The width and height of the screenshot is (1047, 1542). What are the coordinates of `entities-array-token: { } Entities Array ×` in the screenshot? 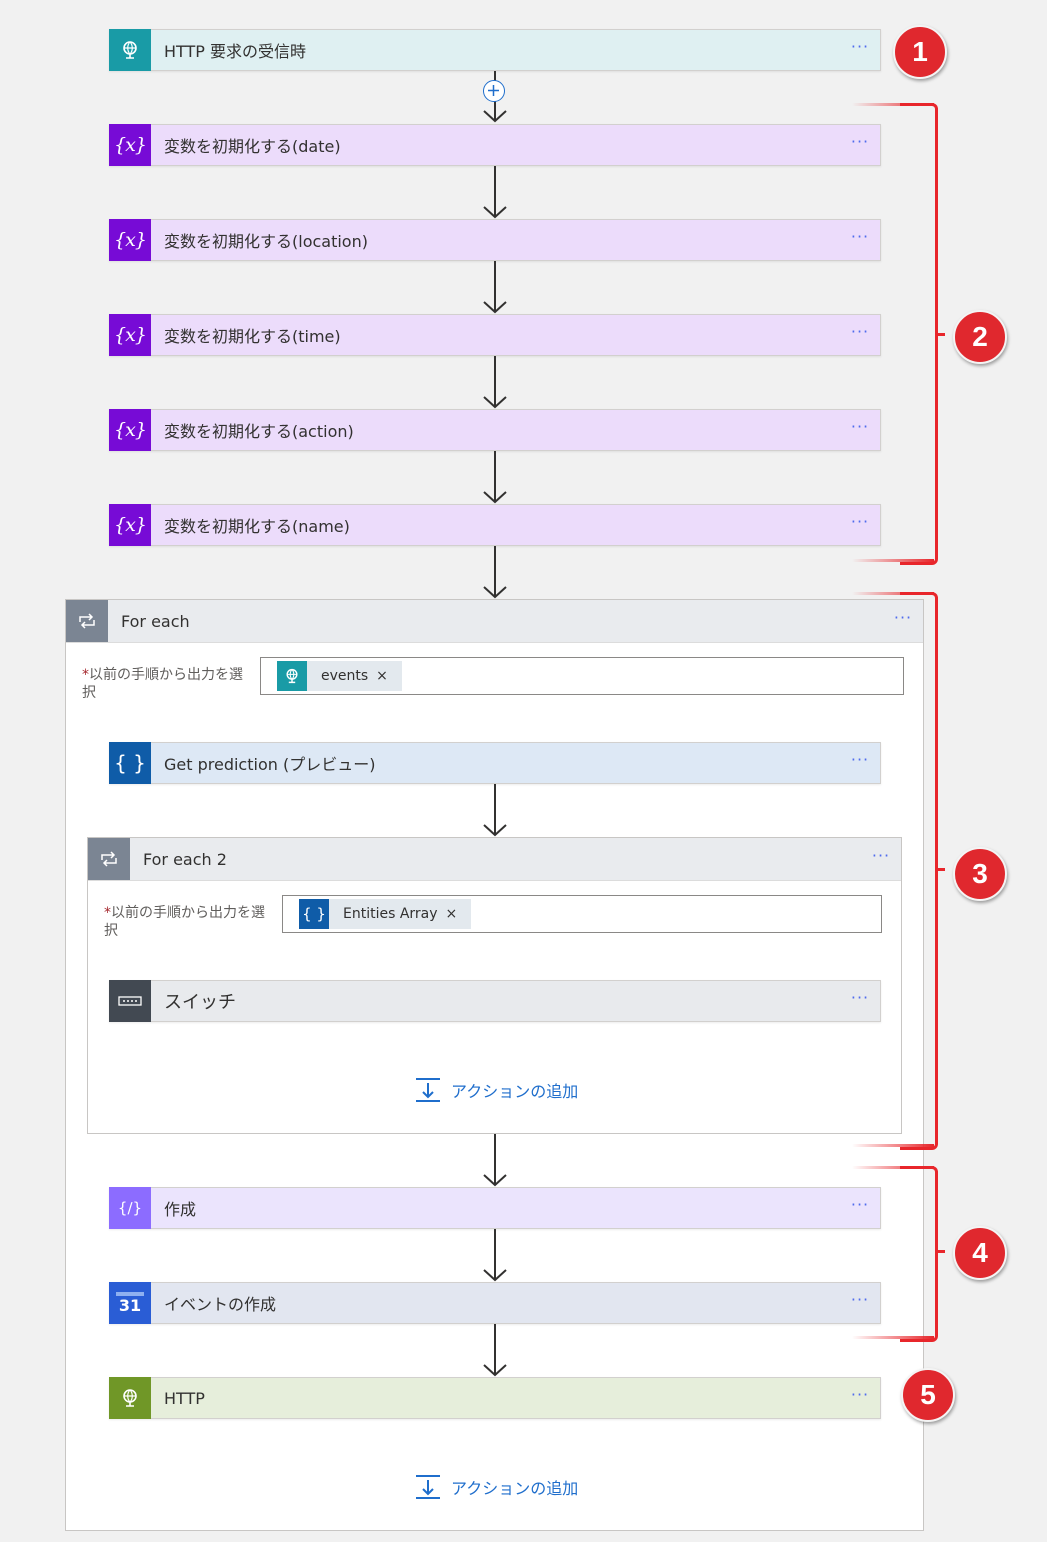 It's located at (385, 914).